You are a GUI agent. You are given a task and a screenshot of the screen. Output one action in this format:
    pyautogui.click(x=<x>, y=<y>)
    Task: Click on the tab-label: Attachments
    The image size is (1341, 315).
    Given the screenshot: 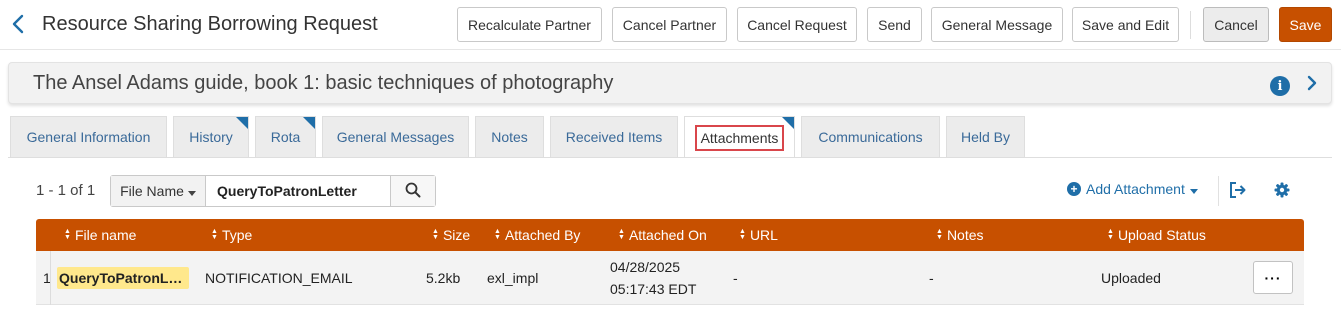 What is the action you would take?
    pyautogui.click(x=739, y=137)
    